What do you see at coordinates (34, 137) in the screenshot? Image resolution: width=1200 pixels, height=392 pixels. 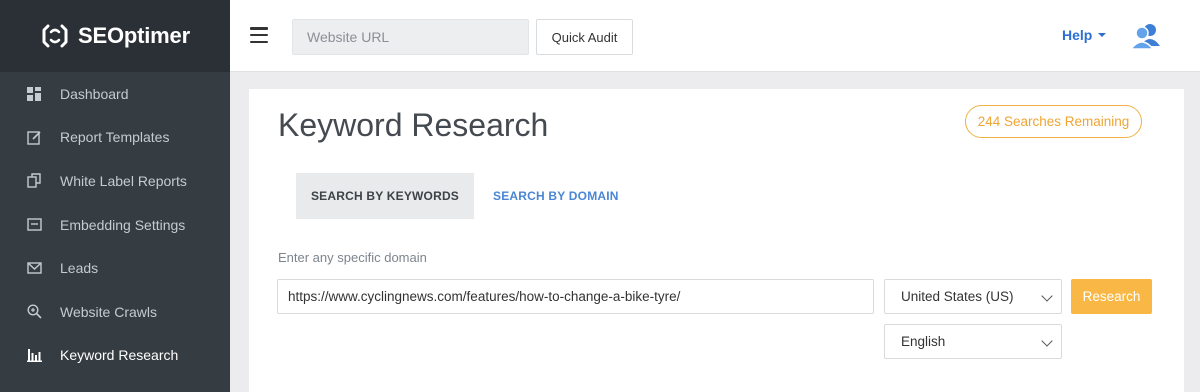 I see `edit-icon` at bounding box center [34, 137].